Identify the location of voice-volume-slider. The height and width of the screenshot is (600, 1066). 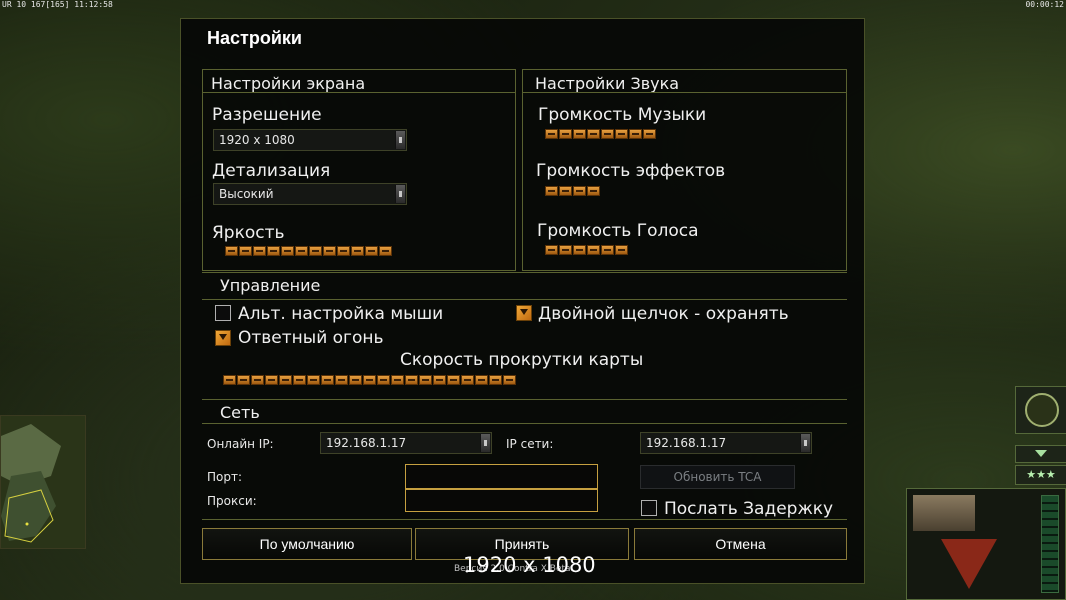
(586, 250).